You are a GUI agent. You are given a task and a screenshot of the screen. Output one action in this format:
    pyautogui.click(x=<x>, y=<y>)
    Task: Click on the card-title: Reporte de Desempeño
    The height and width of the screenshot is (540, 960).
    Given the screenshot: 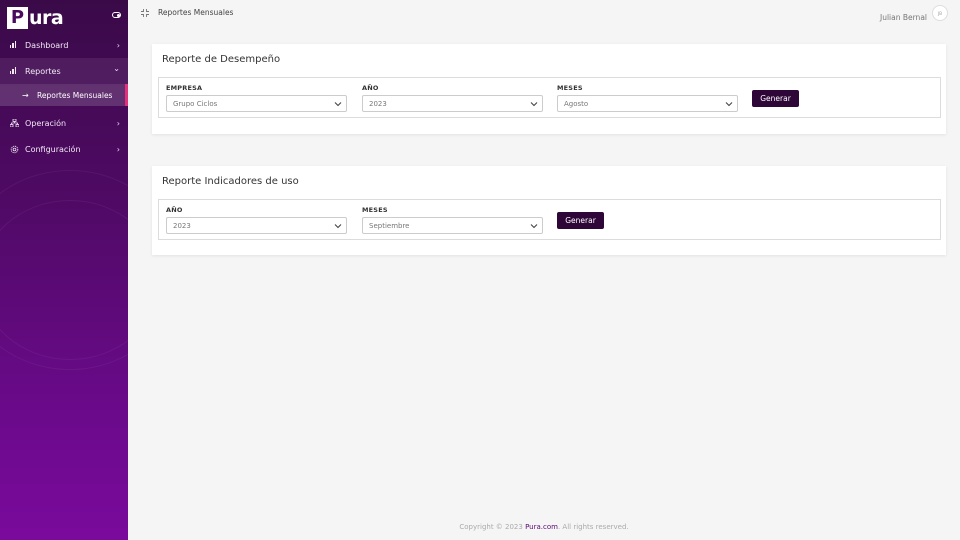 What is the action you would take?
    pyautogui.click(x=221, y=59)
    